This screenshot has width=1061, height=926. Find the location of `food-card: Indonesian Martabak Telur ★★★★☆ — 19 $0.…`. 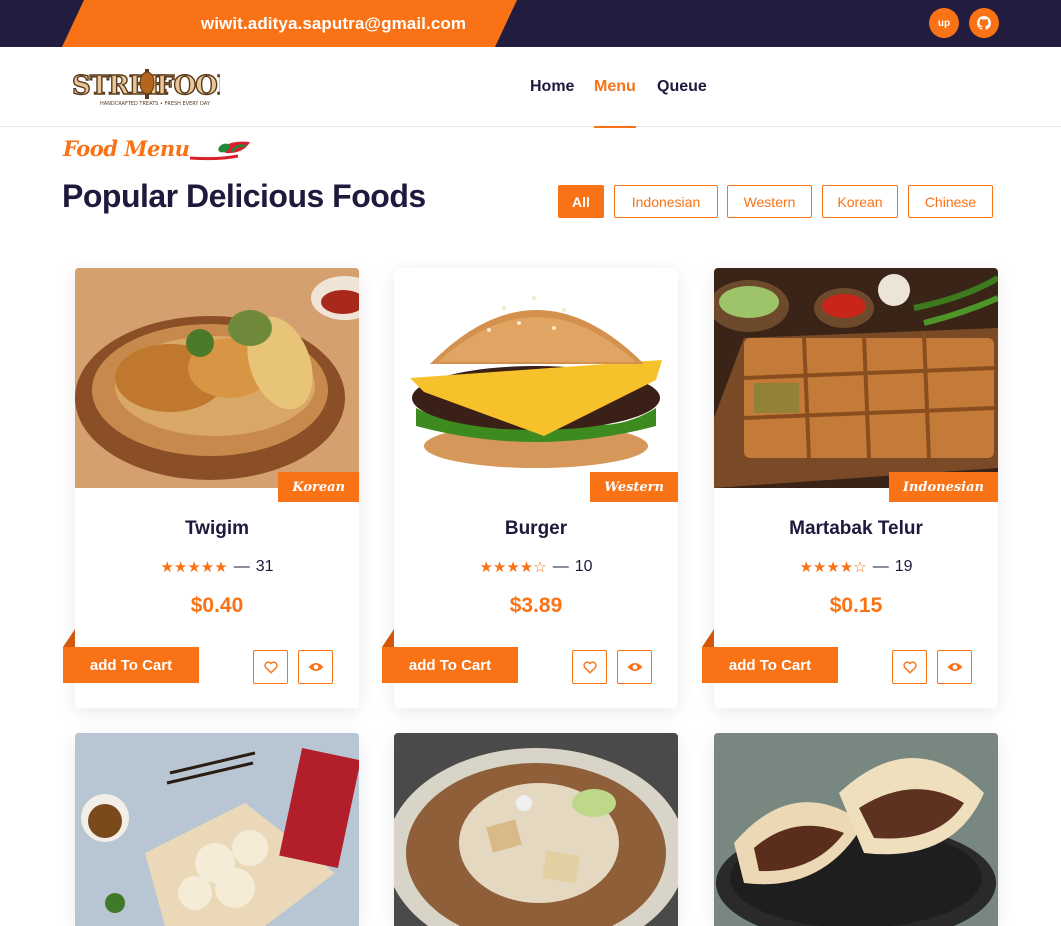

food-card: Indonesian Martabak Telur ★★★★☆ — 19 $0.… is located at coordinates (850, 488).